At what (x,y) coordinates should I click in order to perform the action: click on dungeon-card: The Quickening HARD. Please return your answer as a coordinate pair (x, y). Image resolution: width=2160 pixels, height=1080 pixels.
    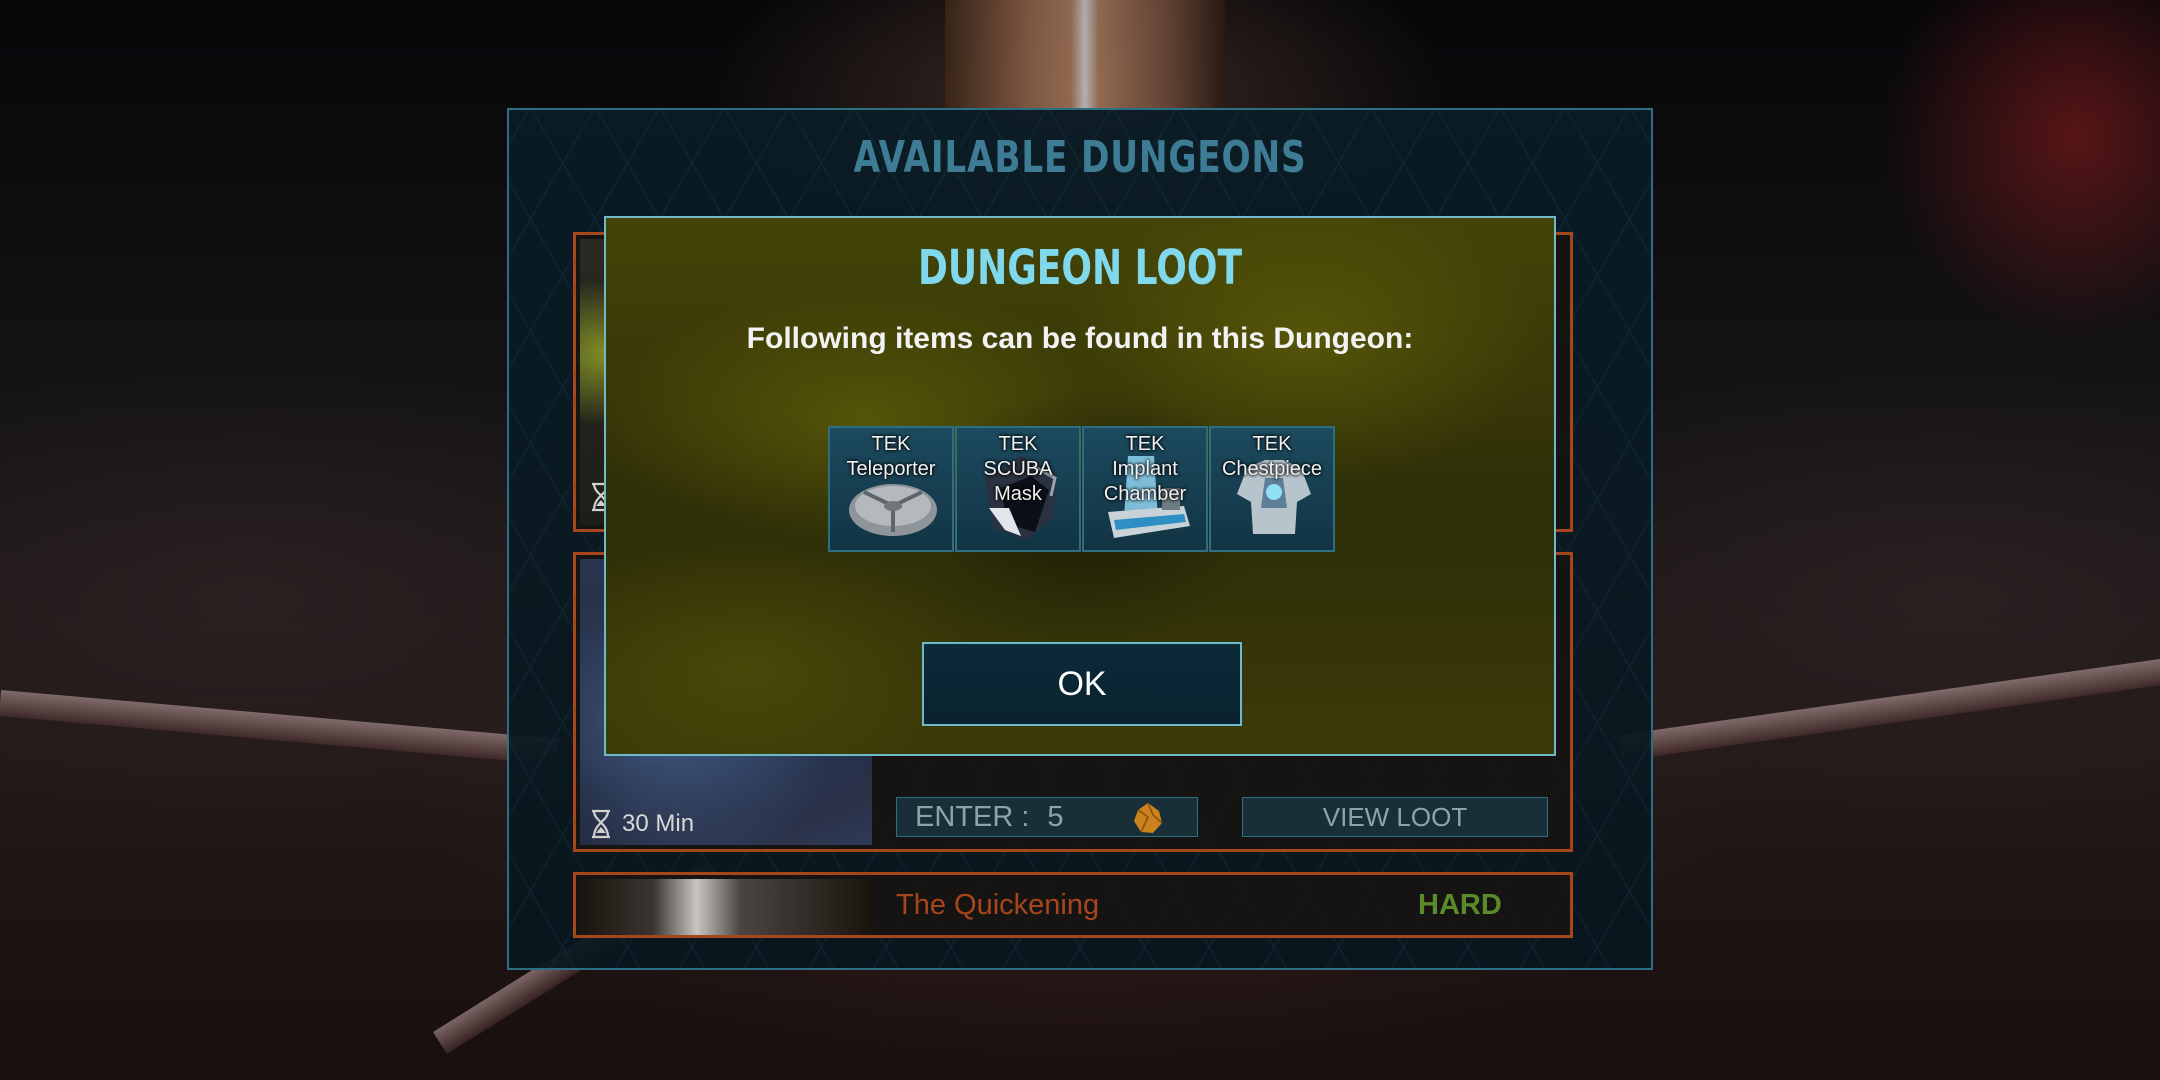
    Looking at the image, I should click on (1073, 905).